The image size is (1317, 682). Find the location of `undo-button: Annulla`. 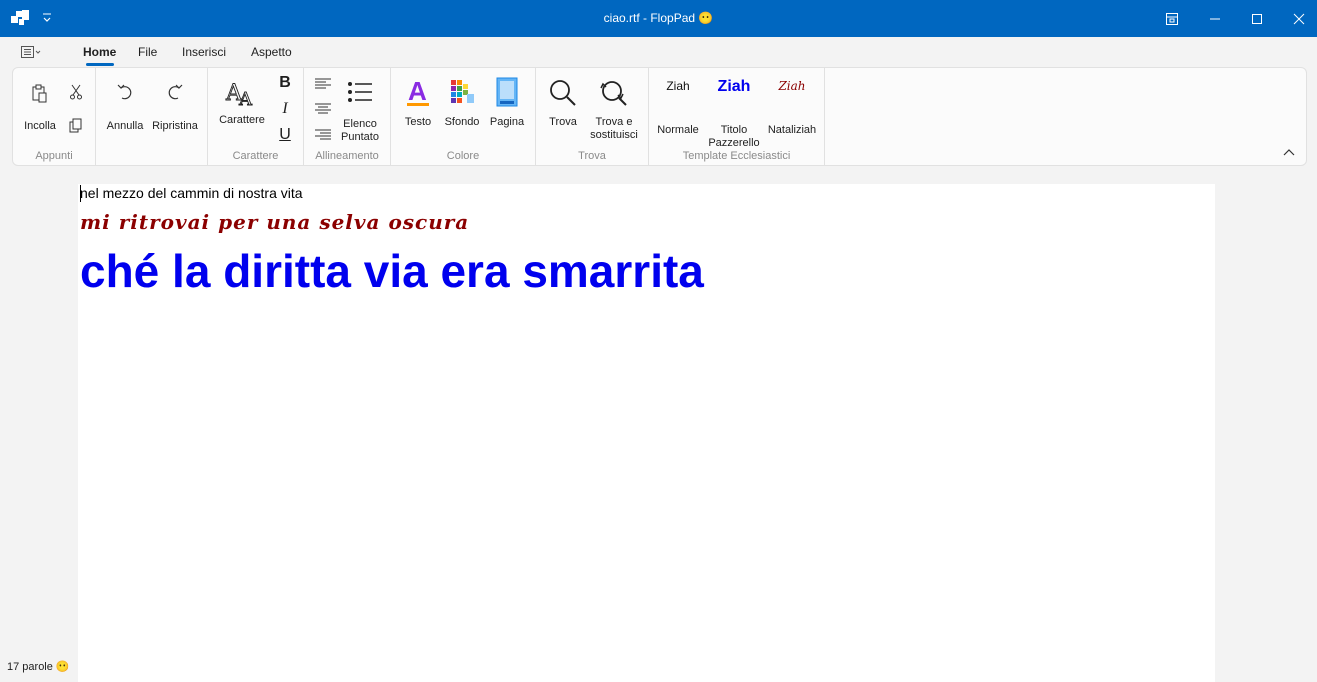

undo-button: Annulla is located at coordinates (125, 107).